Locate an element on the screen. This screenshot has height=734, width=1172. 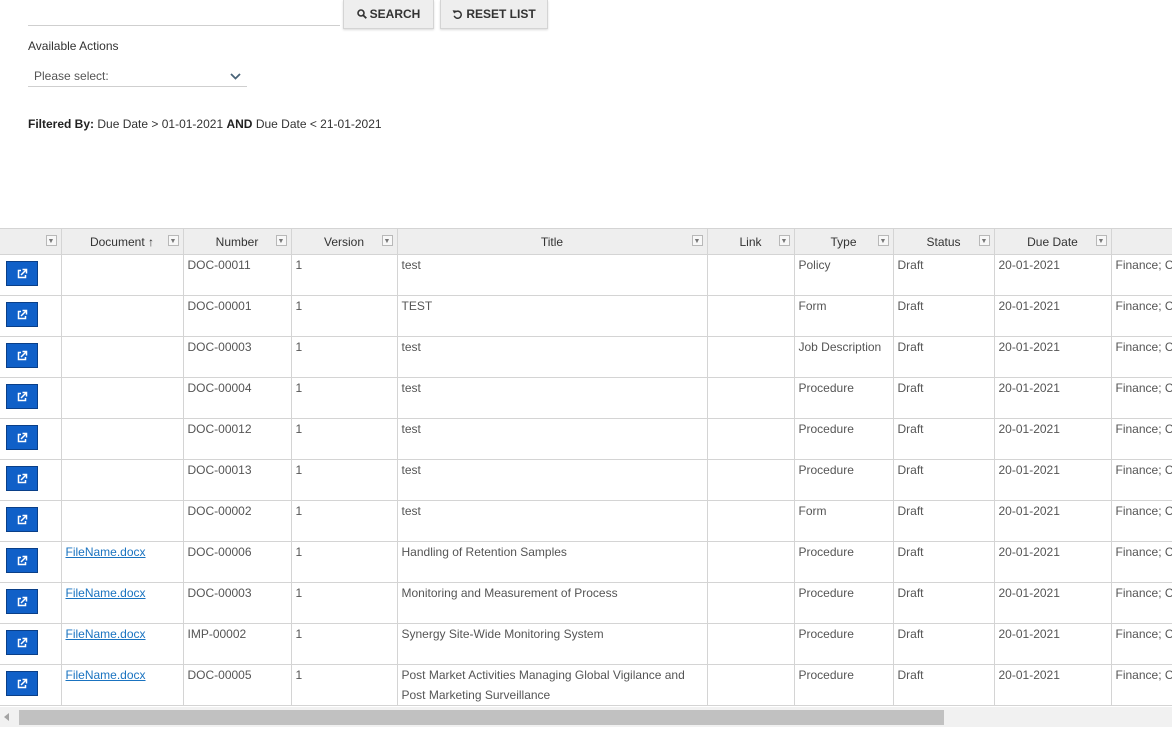
reset-list-button: RESET LIST is located at coordinates (494, 14).